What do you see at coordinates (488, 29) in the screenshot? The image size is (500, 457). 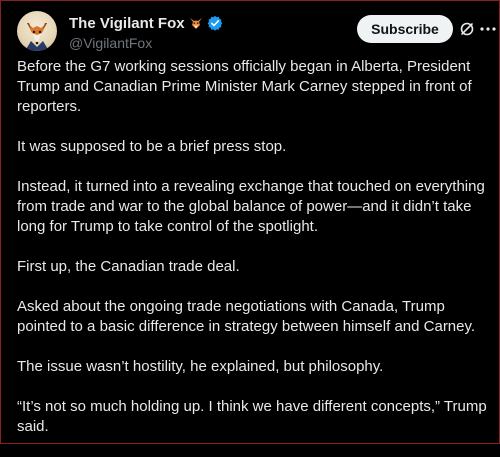 I see `more-options-icon` at bounding box center [488, 29].